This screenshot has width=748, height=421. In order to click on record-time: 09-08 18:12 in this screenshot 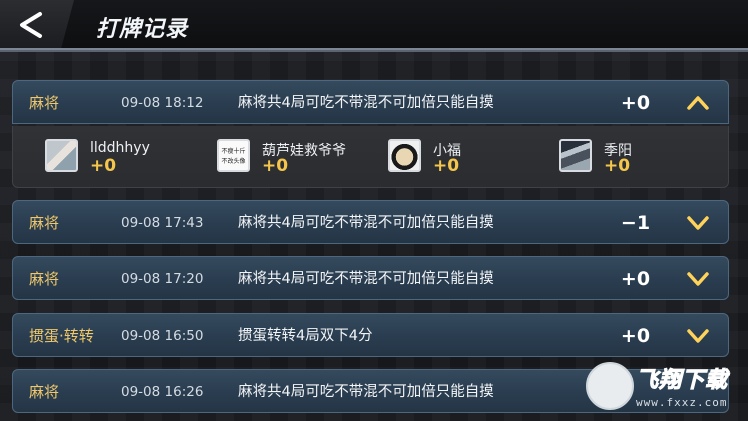, I will do `click(162, 103)`.